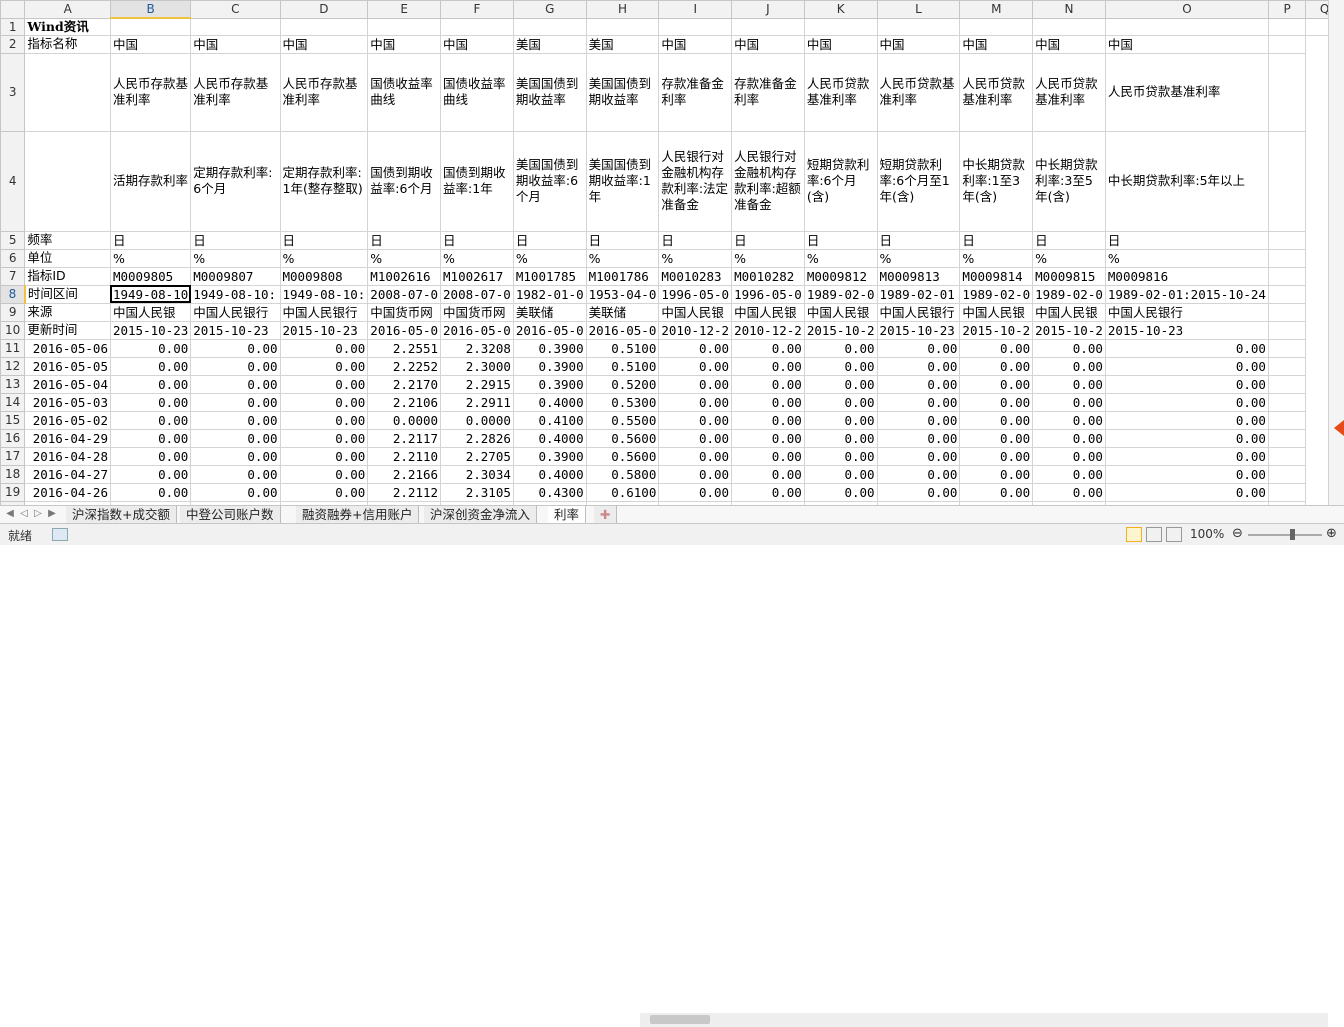 Image resolution: width=1344 pixels, height=1027 pixels. What do you see at coordinates (477, 384) in the screenshot?
I see `value-cell: 2.2915` at bounding box center [477, 384].